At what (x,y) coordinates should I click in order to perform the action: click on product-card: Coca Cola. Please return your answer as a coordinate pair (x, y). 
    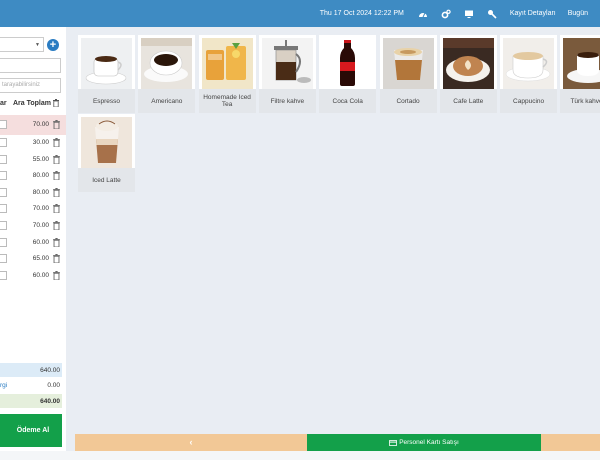
    Looking at the image, I should click on (348, 74).